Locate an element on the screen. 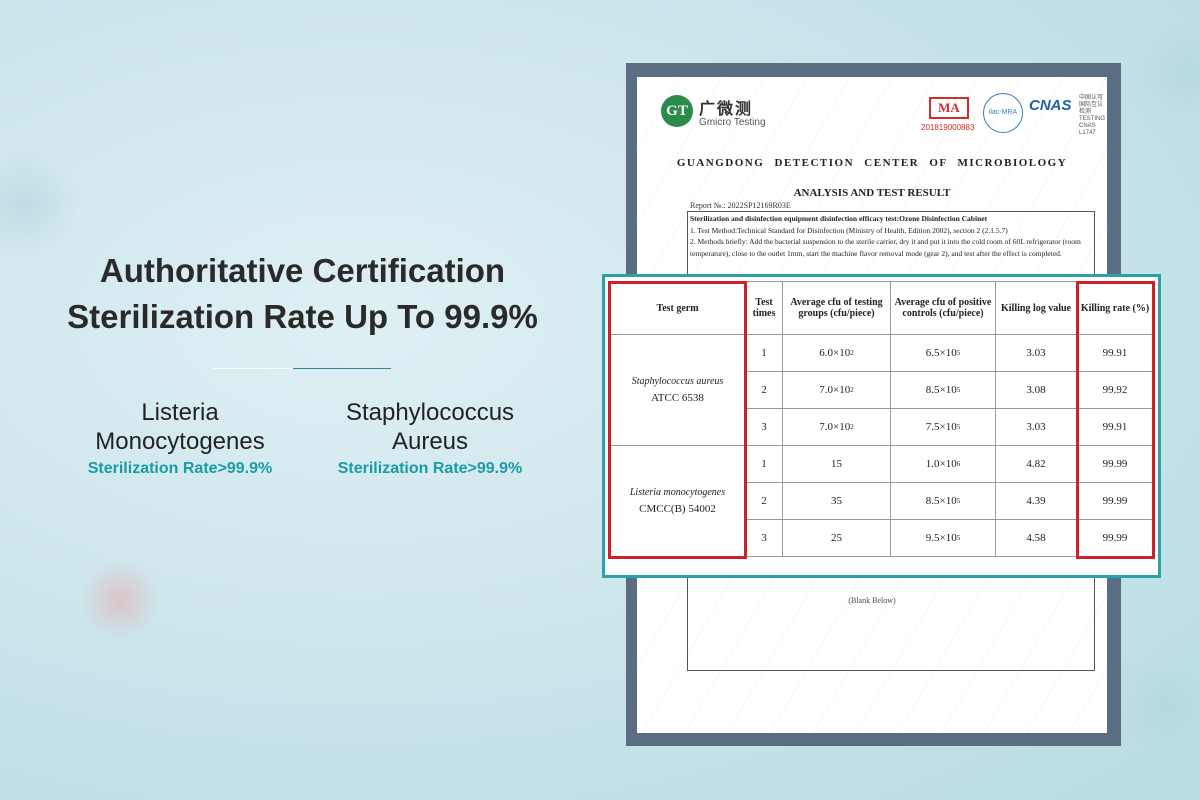 Image resolution: width=1200 pixels, height=800 pixels. ilac-mra-icon: ilac-MRA is located at coordinates (1003, 113).